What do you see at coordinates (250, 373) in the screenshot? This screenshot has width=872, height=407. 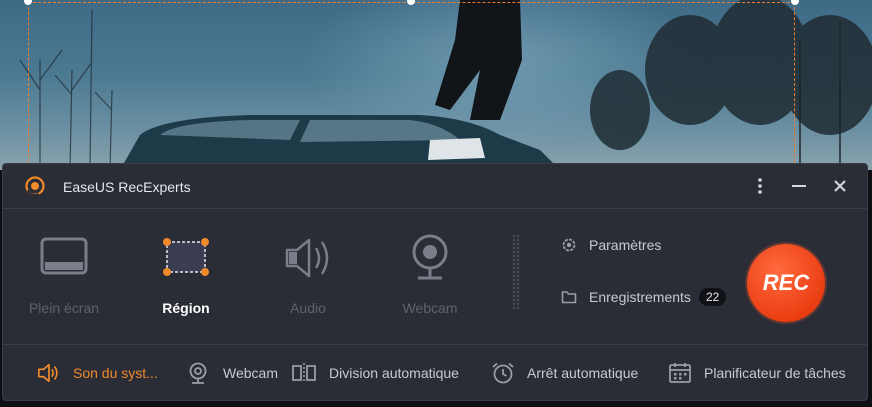 I see `webcam-label: Webcam` at bounding box center [250, 373].